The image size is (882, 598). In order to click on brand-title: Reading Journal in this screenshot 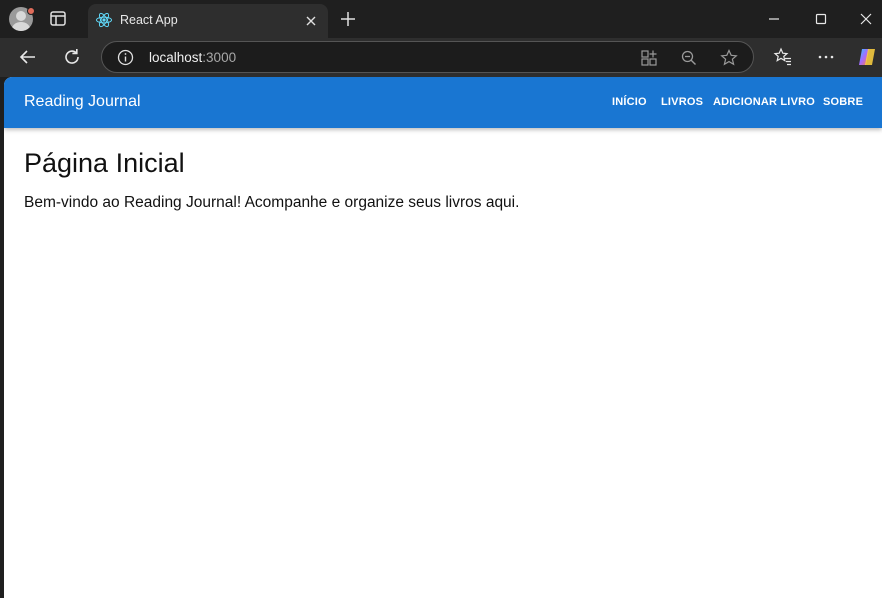, I will do `click(82, 102)`.